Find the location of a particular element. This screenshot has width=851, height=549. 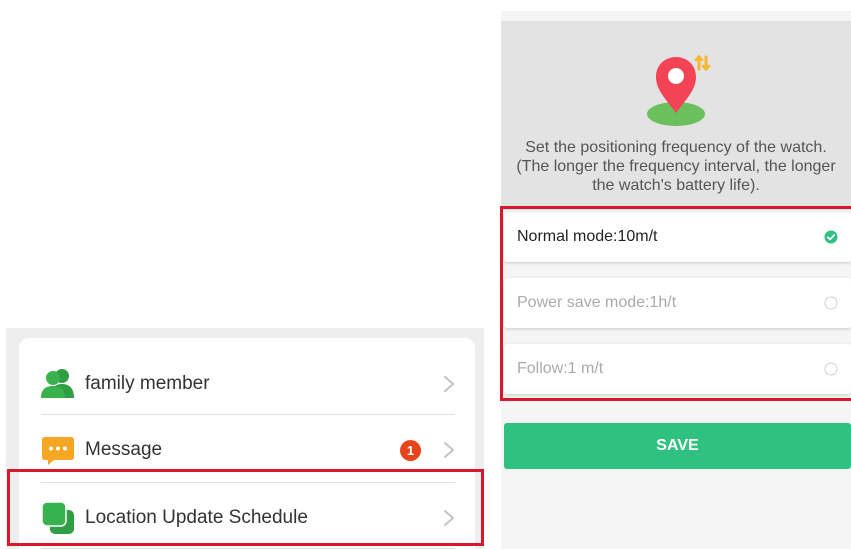

mode-label: Power save mode:1h/t is located at coordinates (597, 302).